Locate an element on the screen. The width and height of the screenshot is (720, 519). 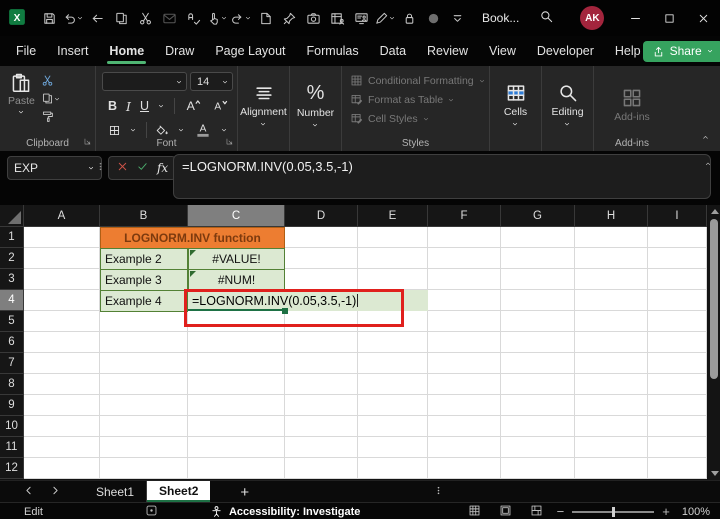
cell-C3: #NUM! is located at coordinates (236, 280).